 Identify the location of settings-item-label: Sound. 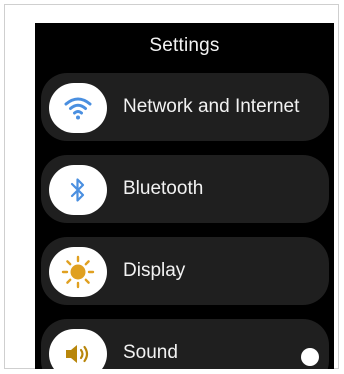
(150, 352).